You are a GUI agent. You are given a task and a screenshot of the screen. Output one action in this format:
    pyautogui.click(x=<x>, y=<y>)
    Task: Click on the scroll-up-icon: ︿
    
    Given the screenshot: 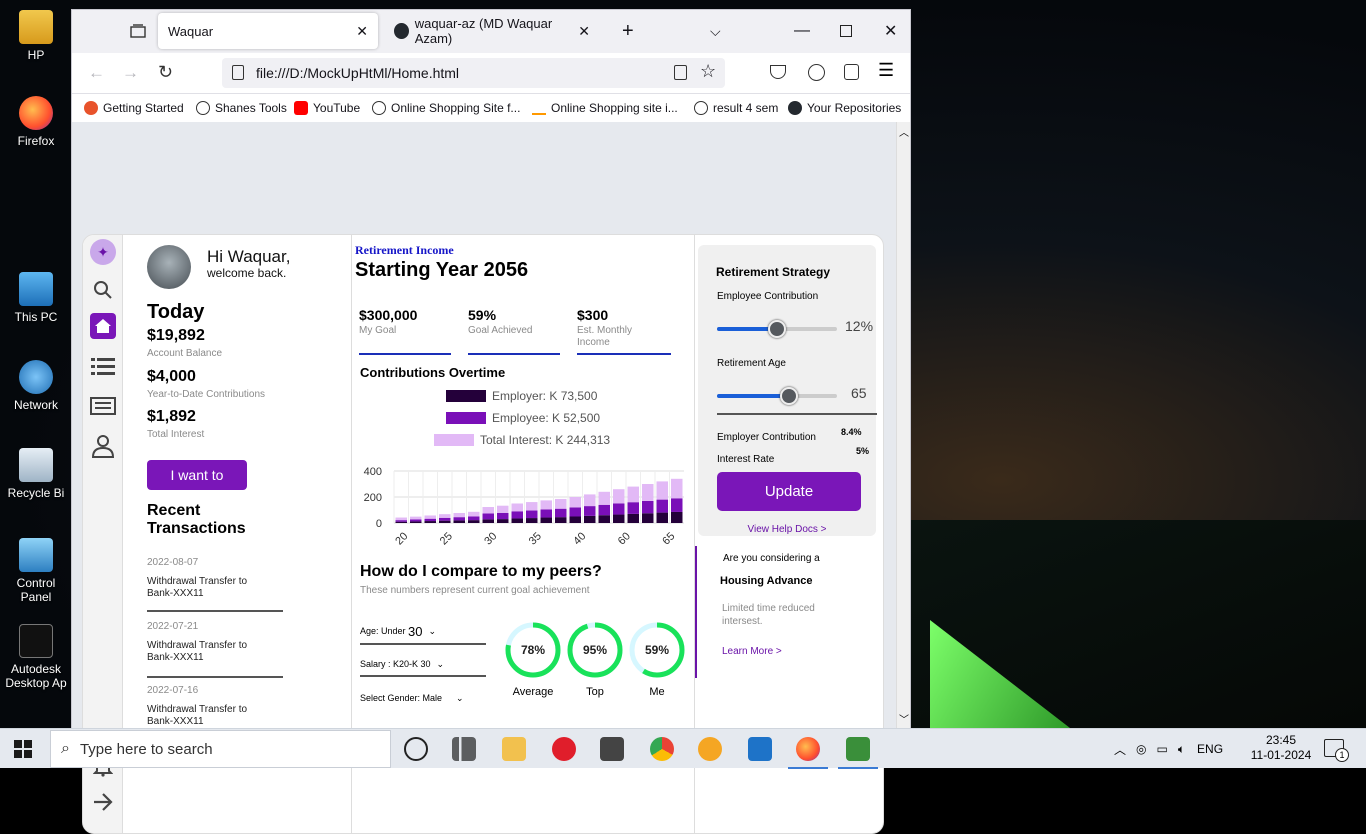 What is the action you would take?
    pyautogui.click(x=904, y=131)
    